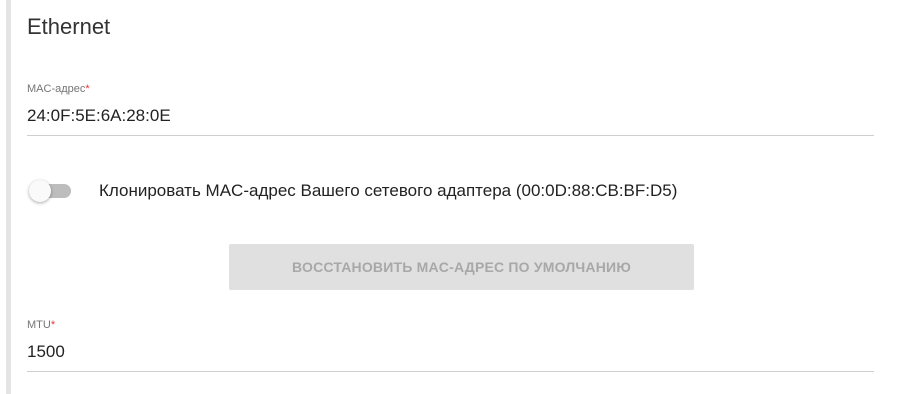 Image resolution: width=900 pixels, height=394 pixels. I want to click on mac-address-underline, so click(450, 135).